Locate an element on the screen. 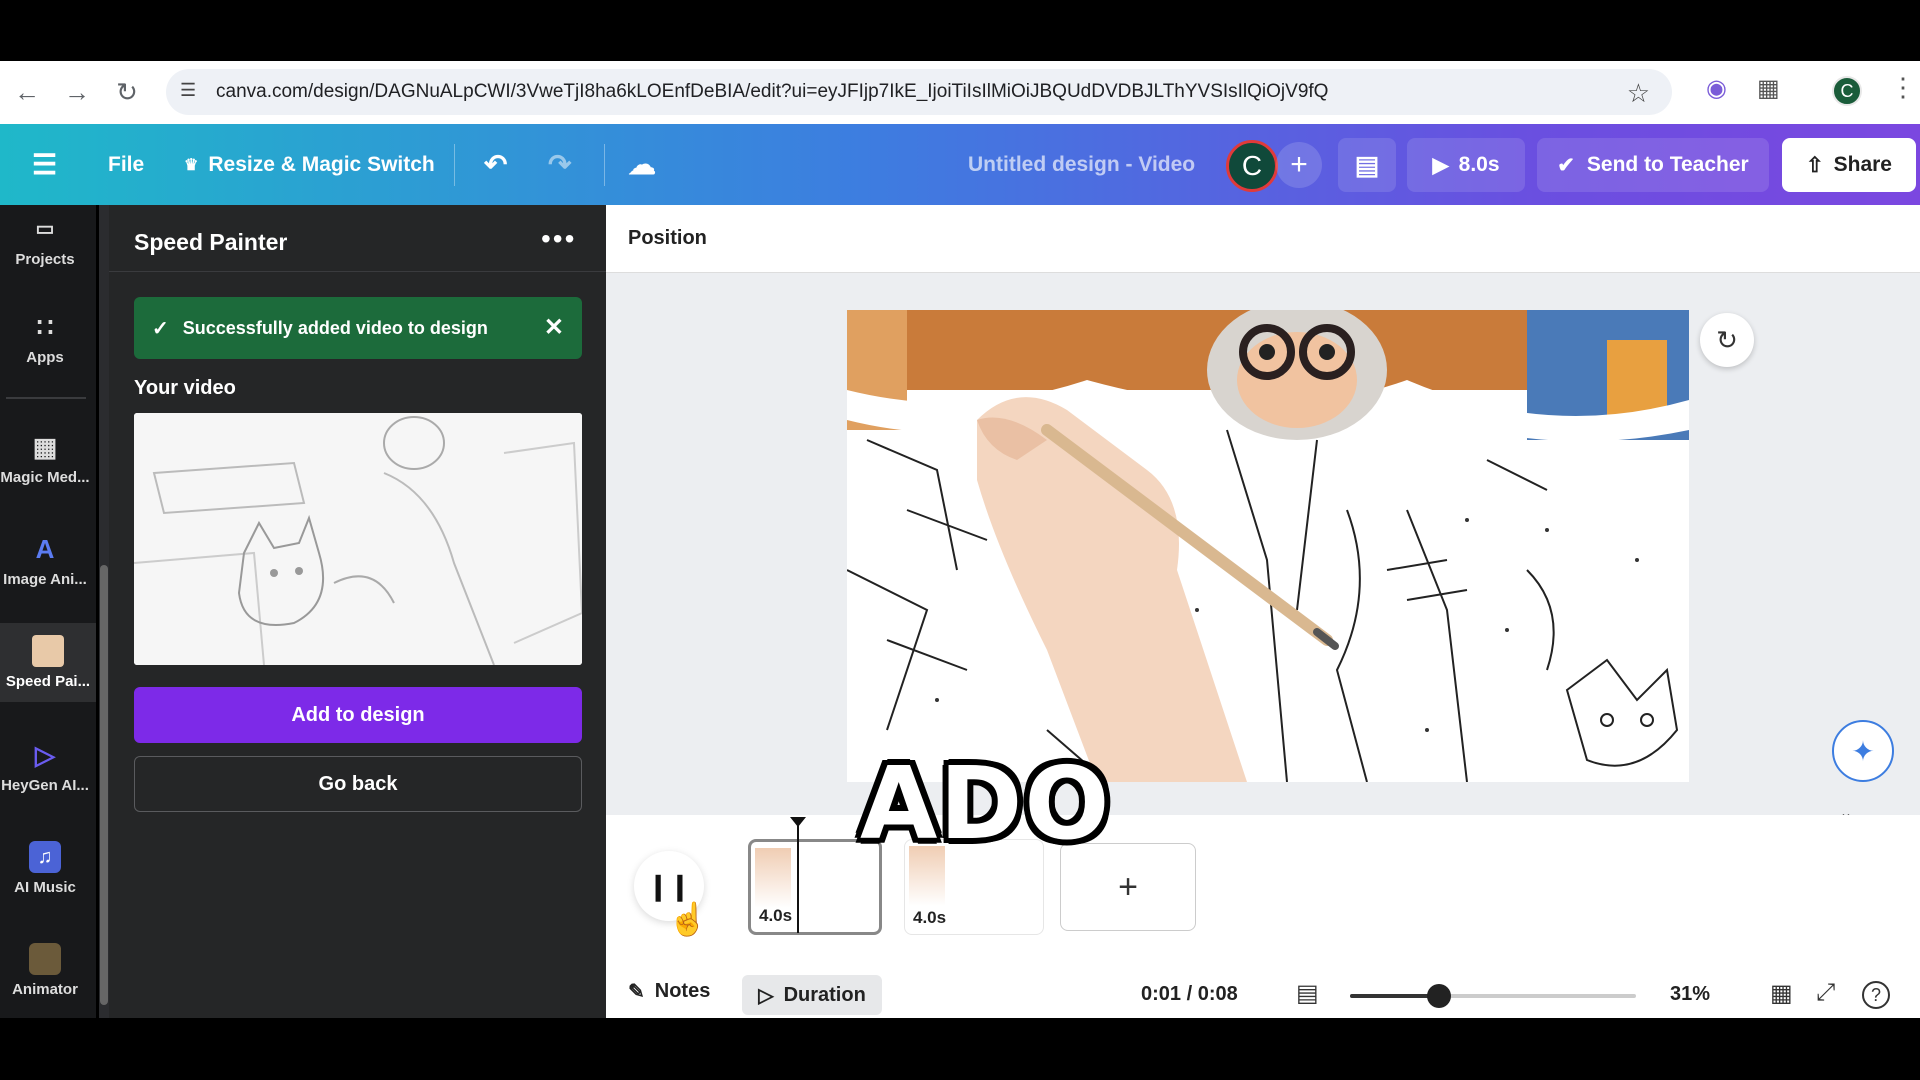  magic-media-icon: ▦ is located at coordinates (45, 447).